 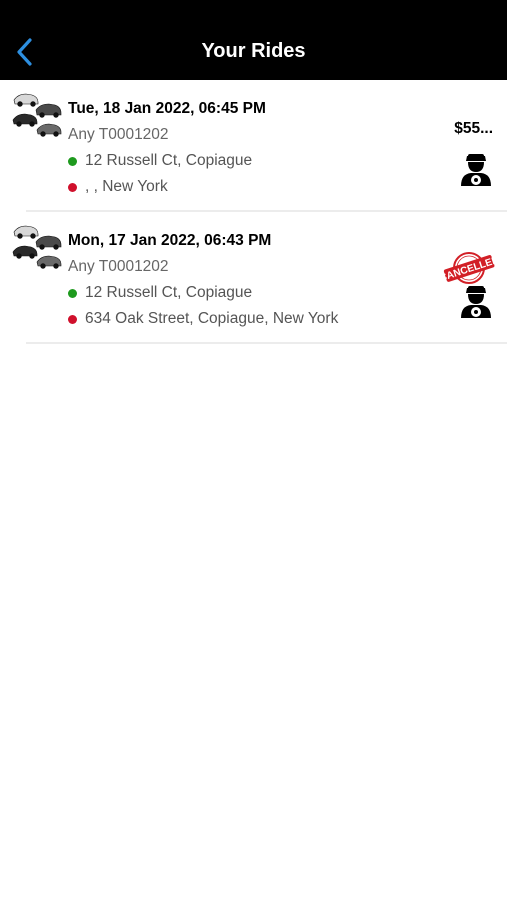 I want to click on ride-date: Mon, 17 Jan 2022, 06:43 PM, so click(x=170, y=240).